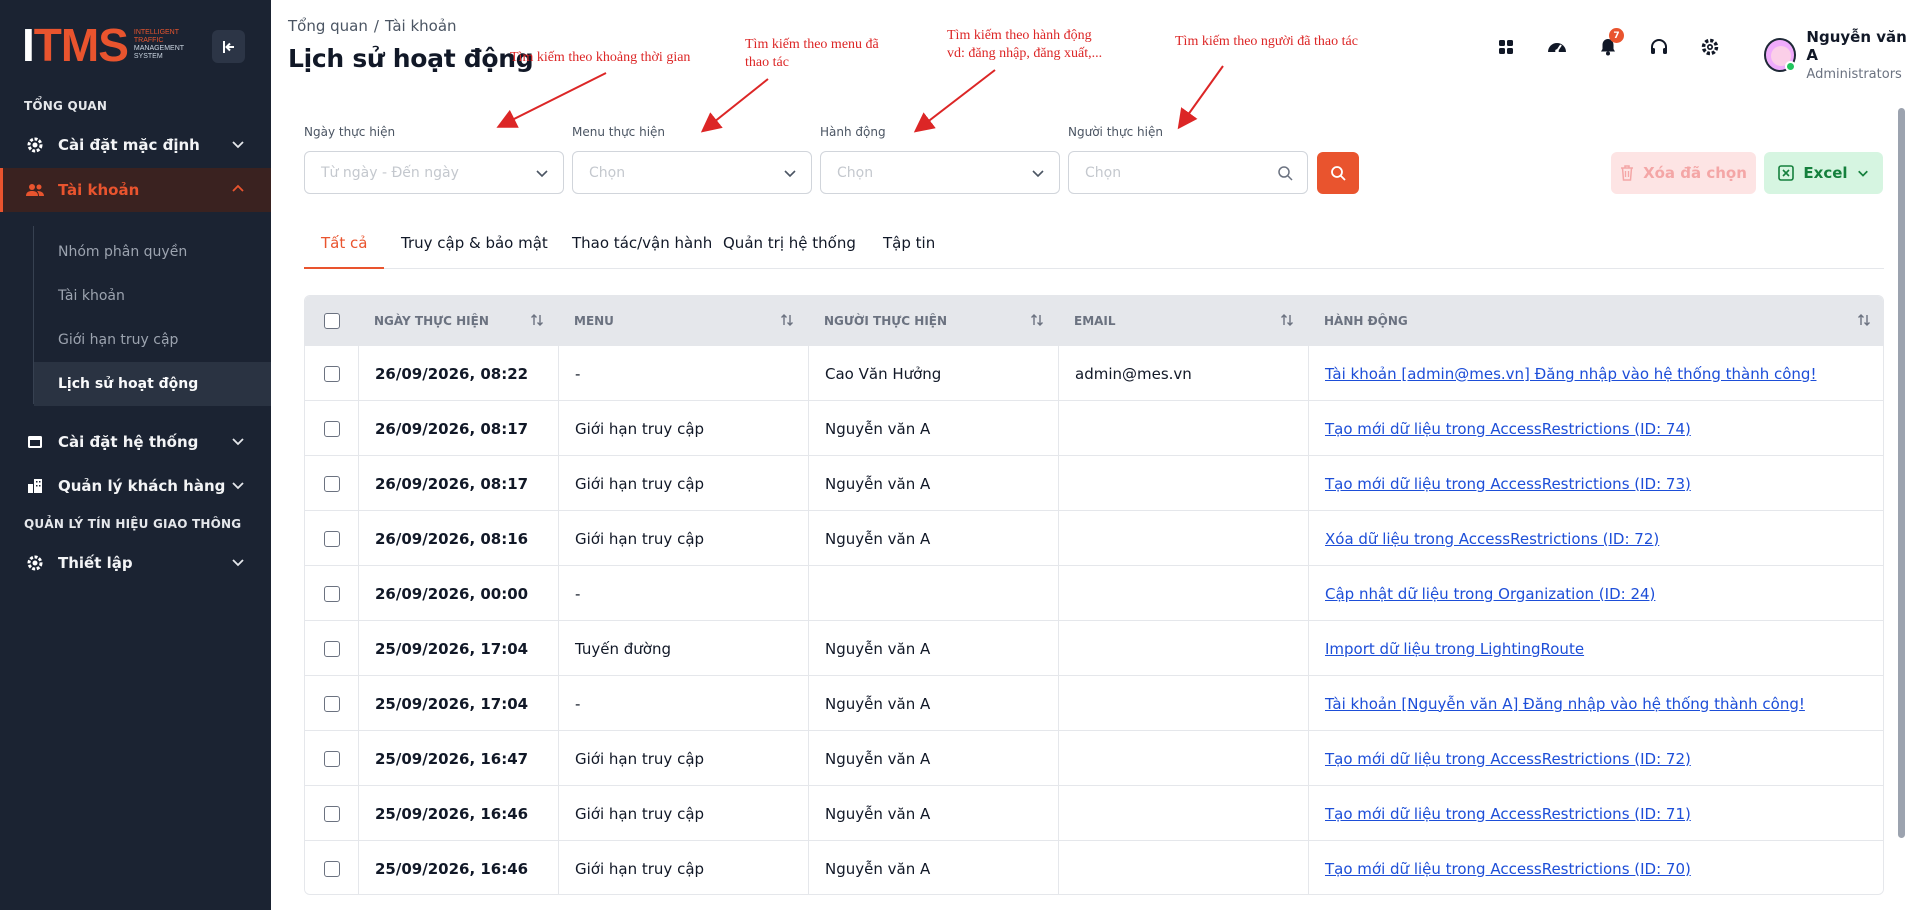 This screenshot has width=1917, height=910. I want to click on sidebar-item-system-settings: Cài đặt hệ thống, so click(135, 442).